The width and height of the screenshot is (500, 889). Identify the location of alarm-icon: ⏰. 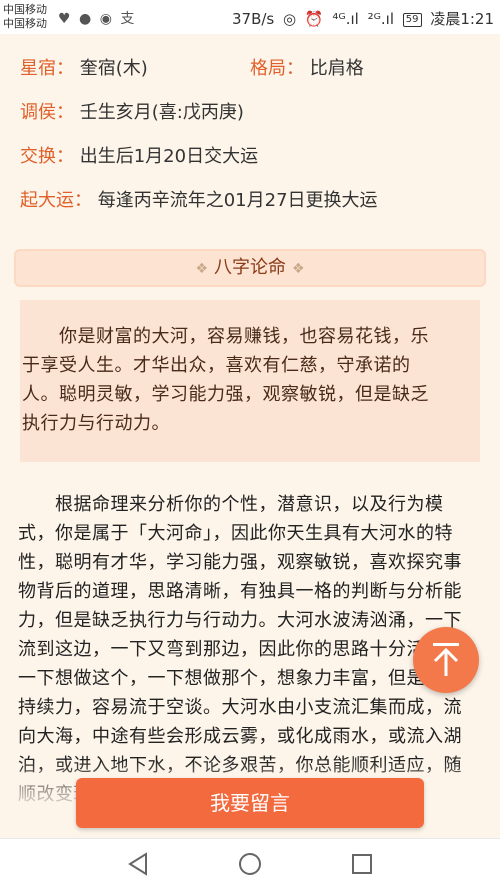
(314, 19).